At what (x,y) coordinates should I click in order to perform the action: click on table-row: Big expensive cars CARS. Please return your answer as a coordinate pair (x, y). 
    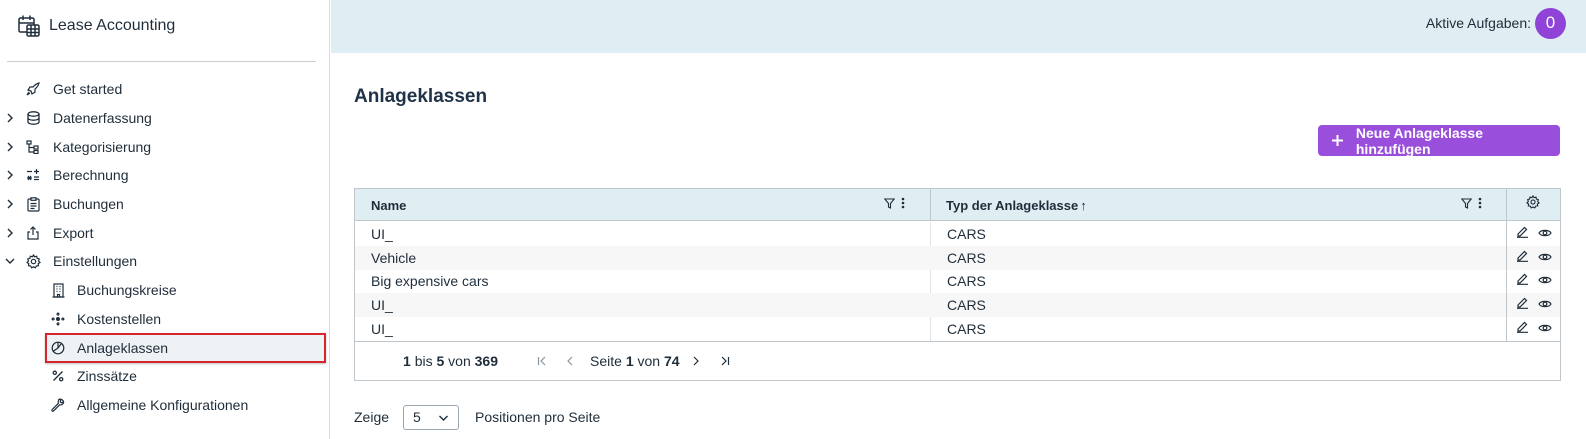
    Looking at the image, I should click on (930, 282).